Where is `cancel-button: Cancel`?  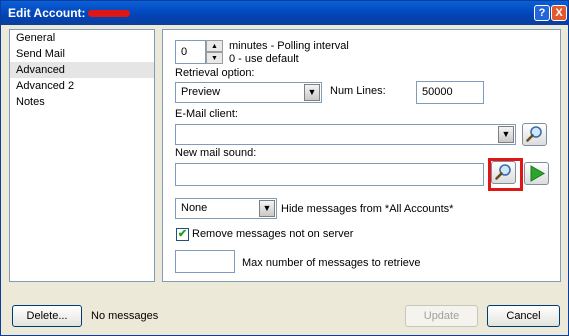 cancel-button: Cancel is located at coordinates (523, 316).